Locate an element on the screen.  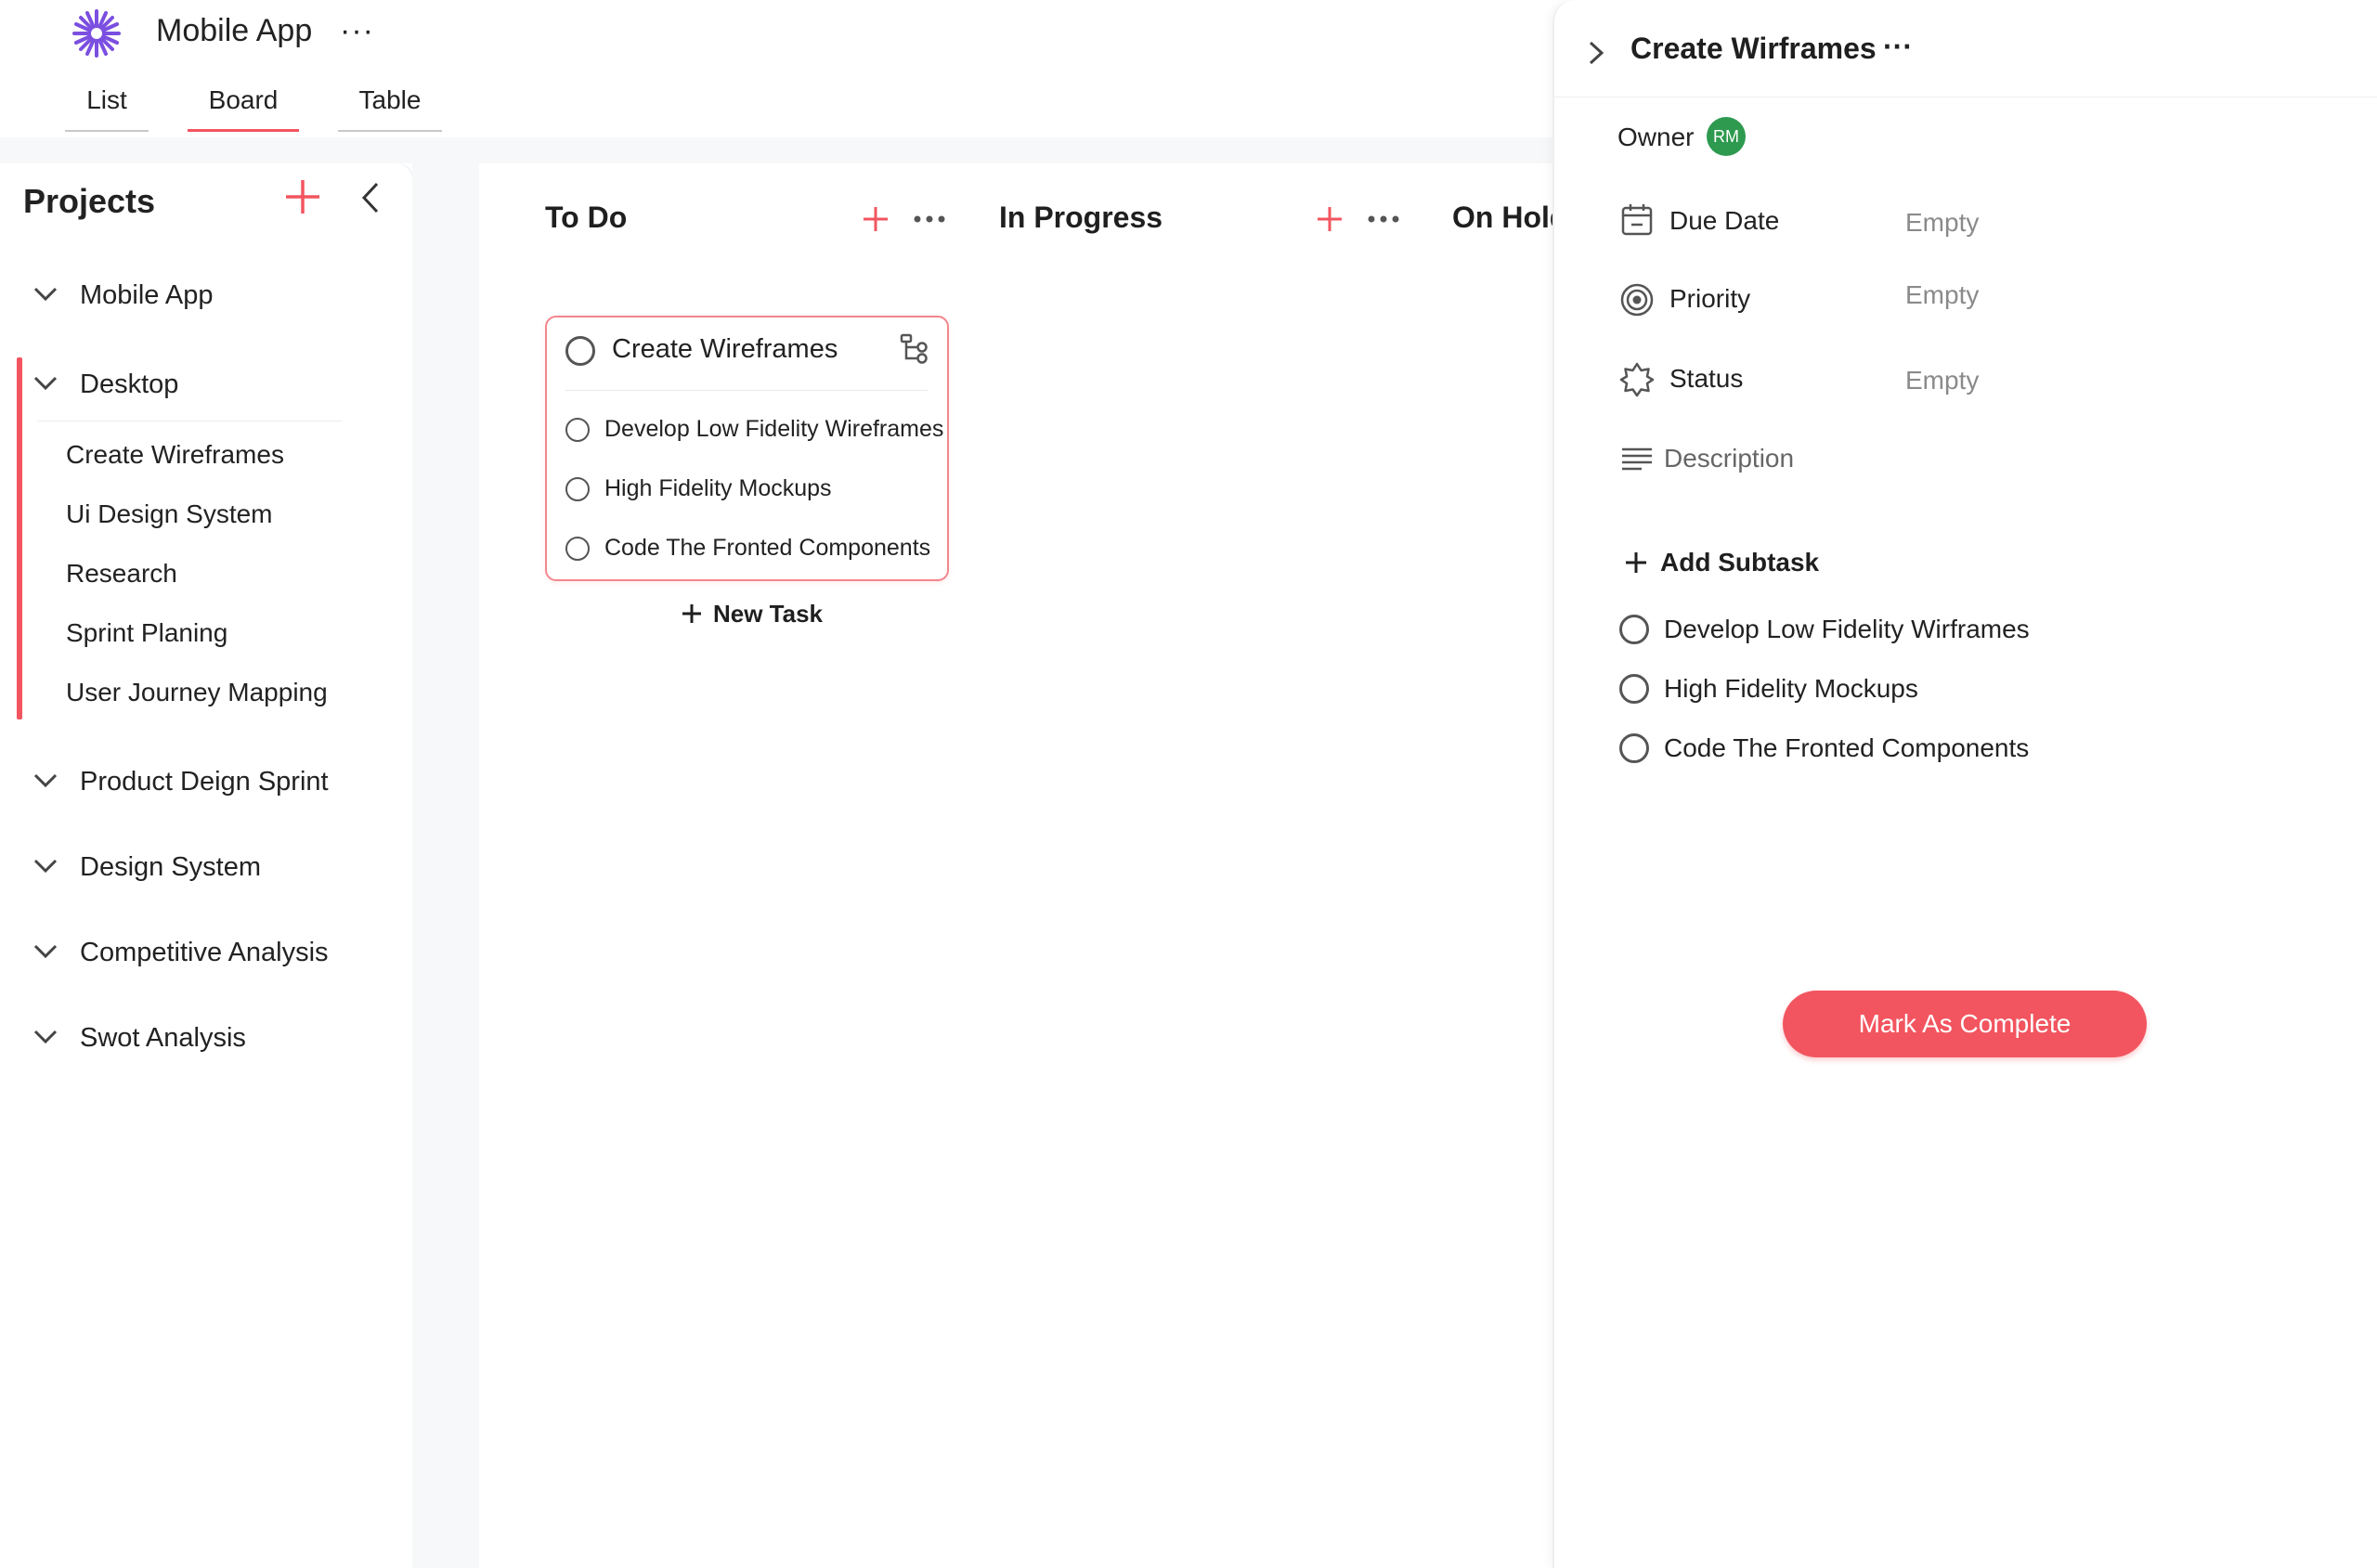
project-group-competitive-analysis: Competitive Analysis is located at coordinates (185, 953).